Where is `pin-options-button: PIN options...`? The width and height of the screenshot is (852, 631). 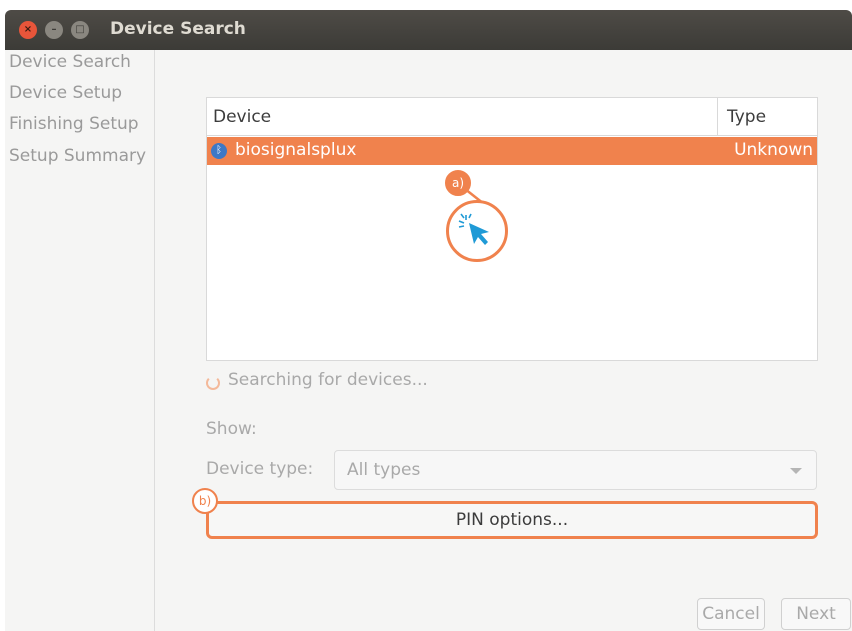 pin-options-button: PIN options... is located at coordinates (512, 520).